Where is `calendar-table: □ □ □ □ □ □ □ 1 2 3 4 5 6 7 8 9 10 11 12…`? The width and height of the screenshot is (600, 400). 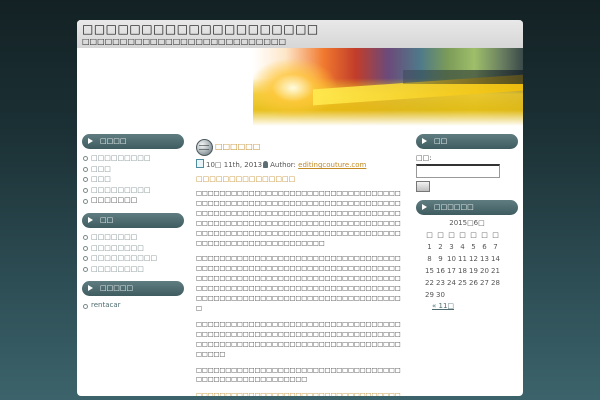 calendar-table: □ □ □ □ □ □ □ 1 2 3 4 5 6 7 8 9 10 11 12… is located at coordinates (462, 265).